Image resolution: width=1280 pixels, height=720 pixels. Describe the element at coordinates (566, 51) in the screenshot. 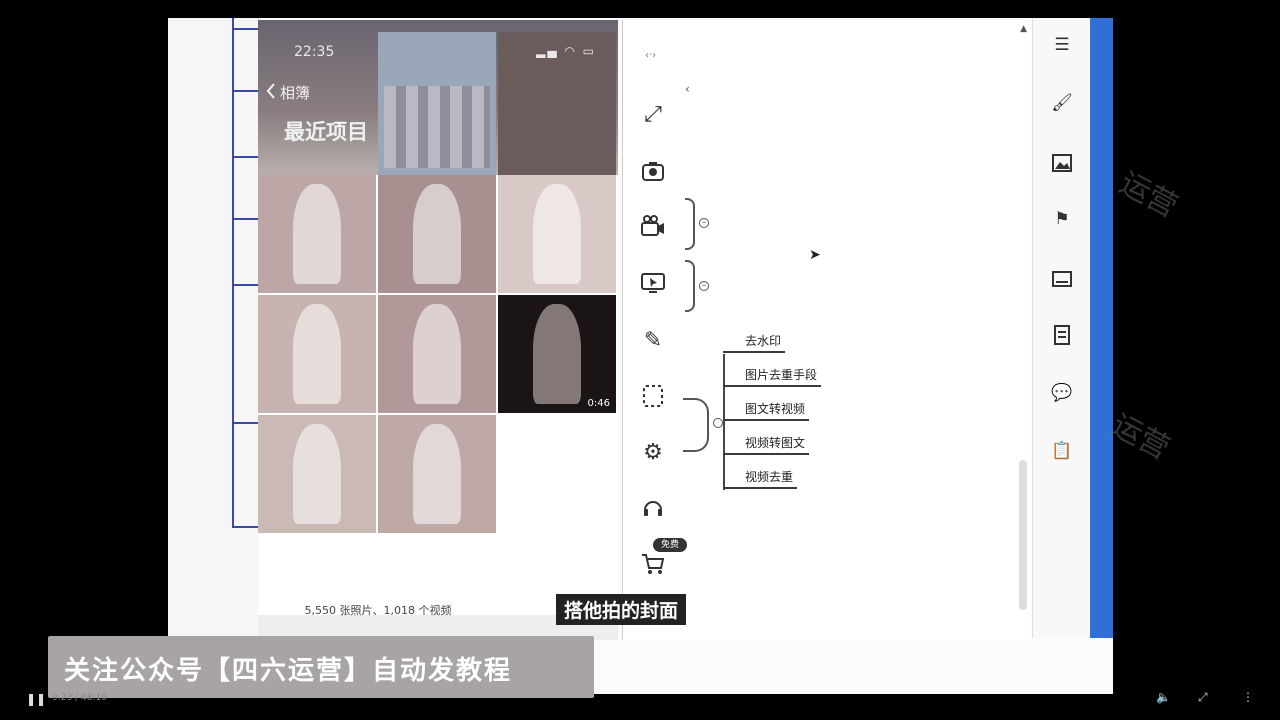

I see `status-icons: ▂▄ ◠ ▭` at that location.